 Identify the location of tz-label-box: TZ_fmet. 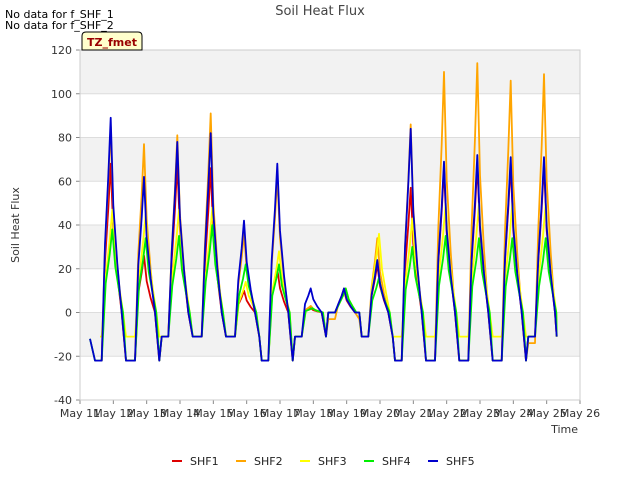
(112, 41).